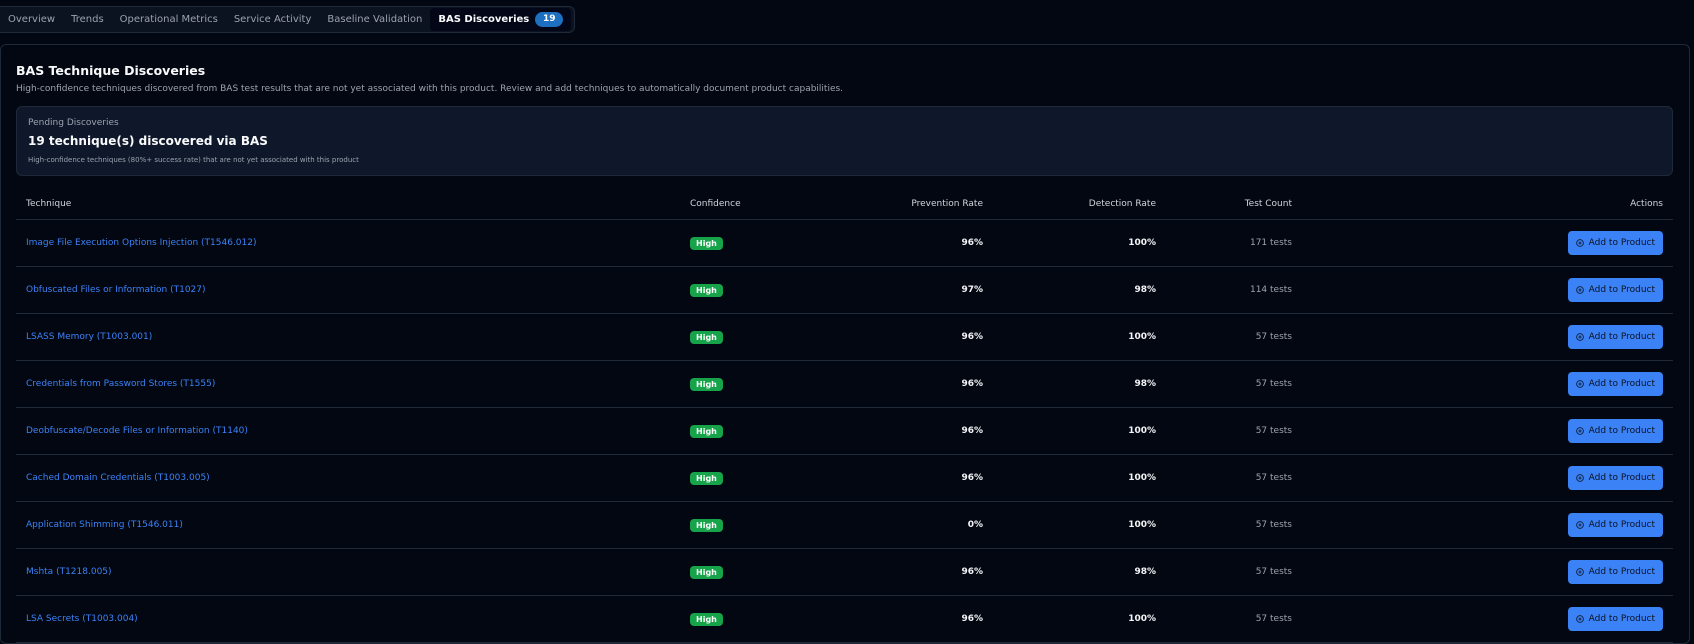  I want to click on tab-trends: Trends, so click(87, 19).